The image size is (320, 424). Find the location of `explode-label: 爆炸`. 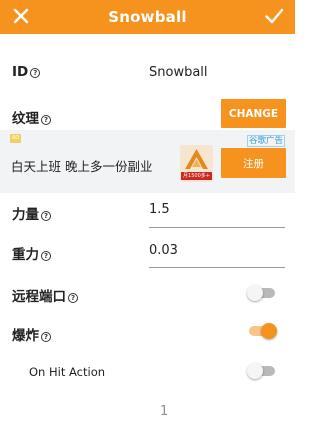

explode-label: 爆炸 is located at coordinates (31, 334).